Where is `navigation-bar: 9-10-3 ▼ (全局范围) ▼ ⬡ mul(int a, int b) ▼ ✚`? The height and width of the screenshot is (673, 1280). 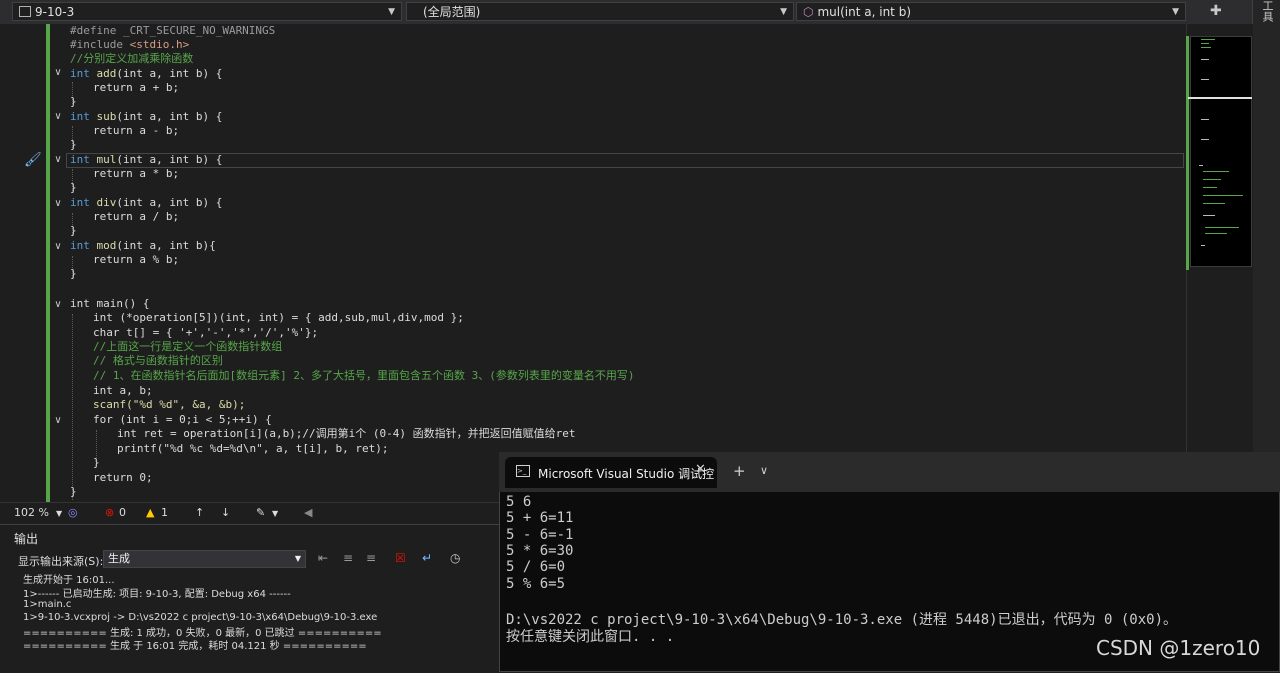
navigation-bar: 9-10-3 ▼ (全局范围) ▼ ⬡ mul(int a, int b) ▼ ✚ is located at coordinates (626, 12).